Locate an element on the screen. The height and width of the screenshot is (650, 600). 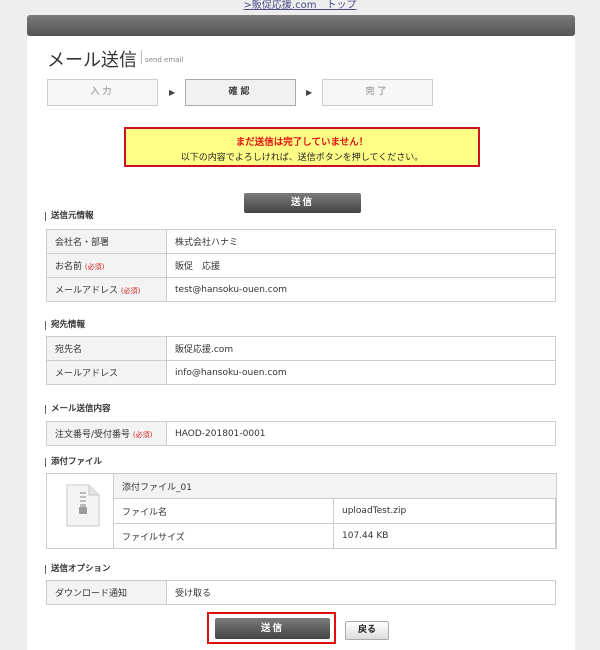
table-row: 会社名・部署 株式会社ハナミ is located at coordinates (301, 241).